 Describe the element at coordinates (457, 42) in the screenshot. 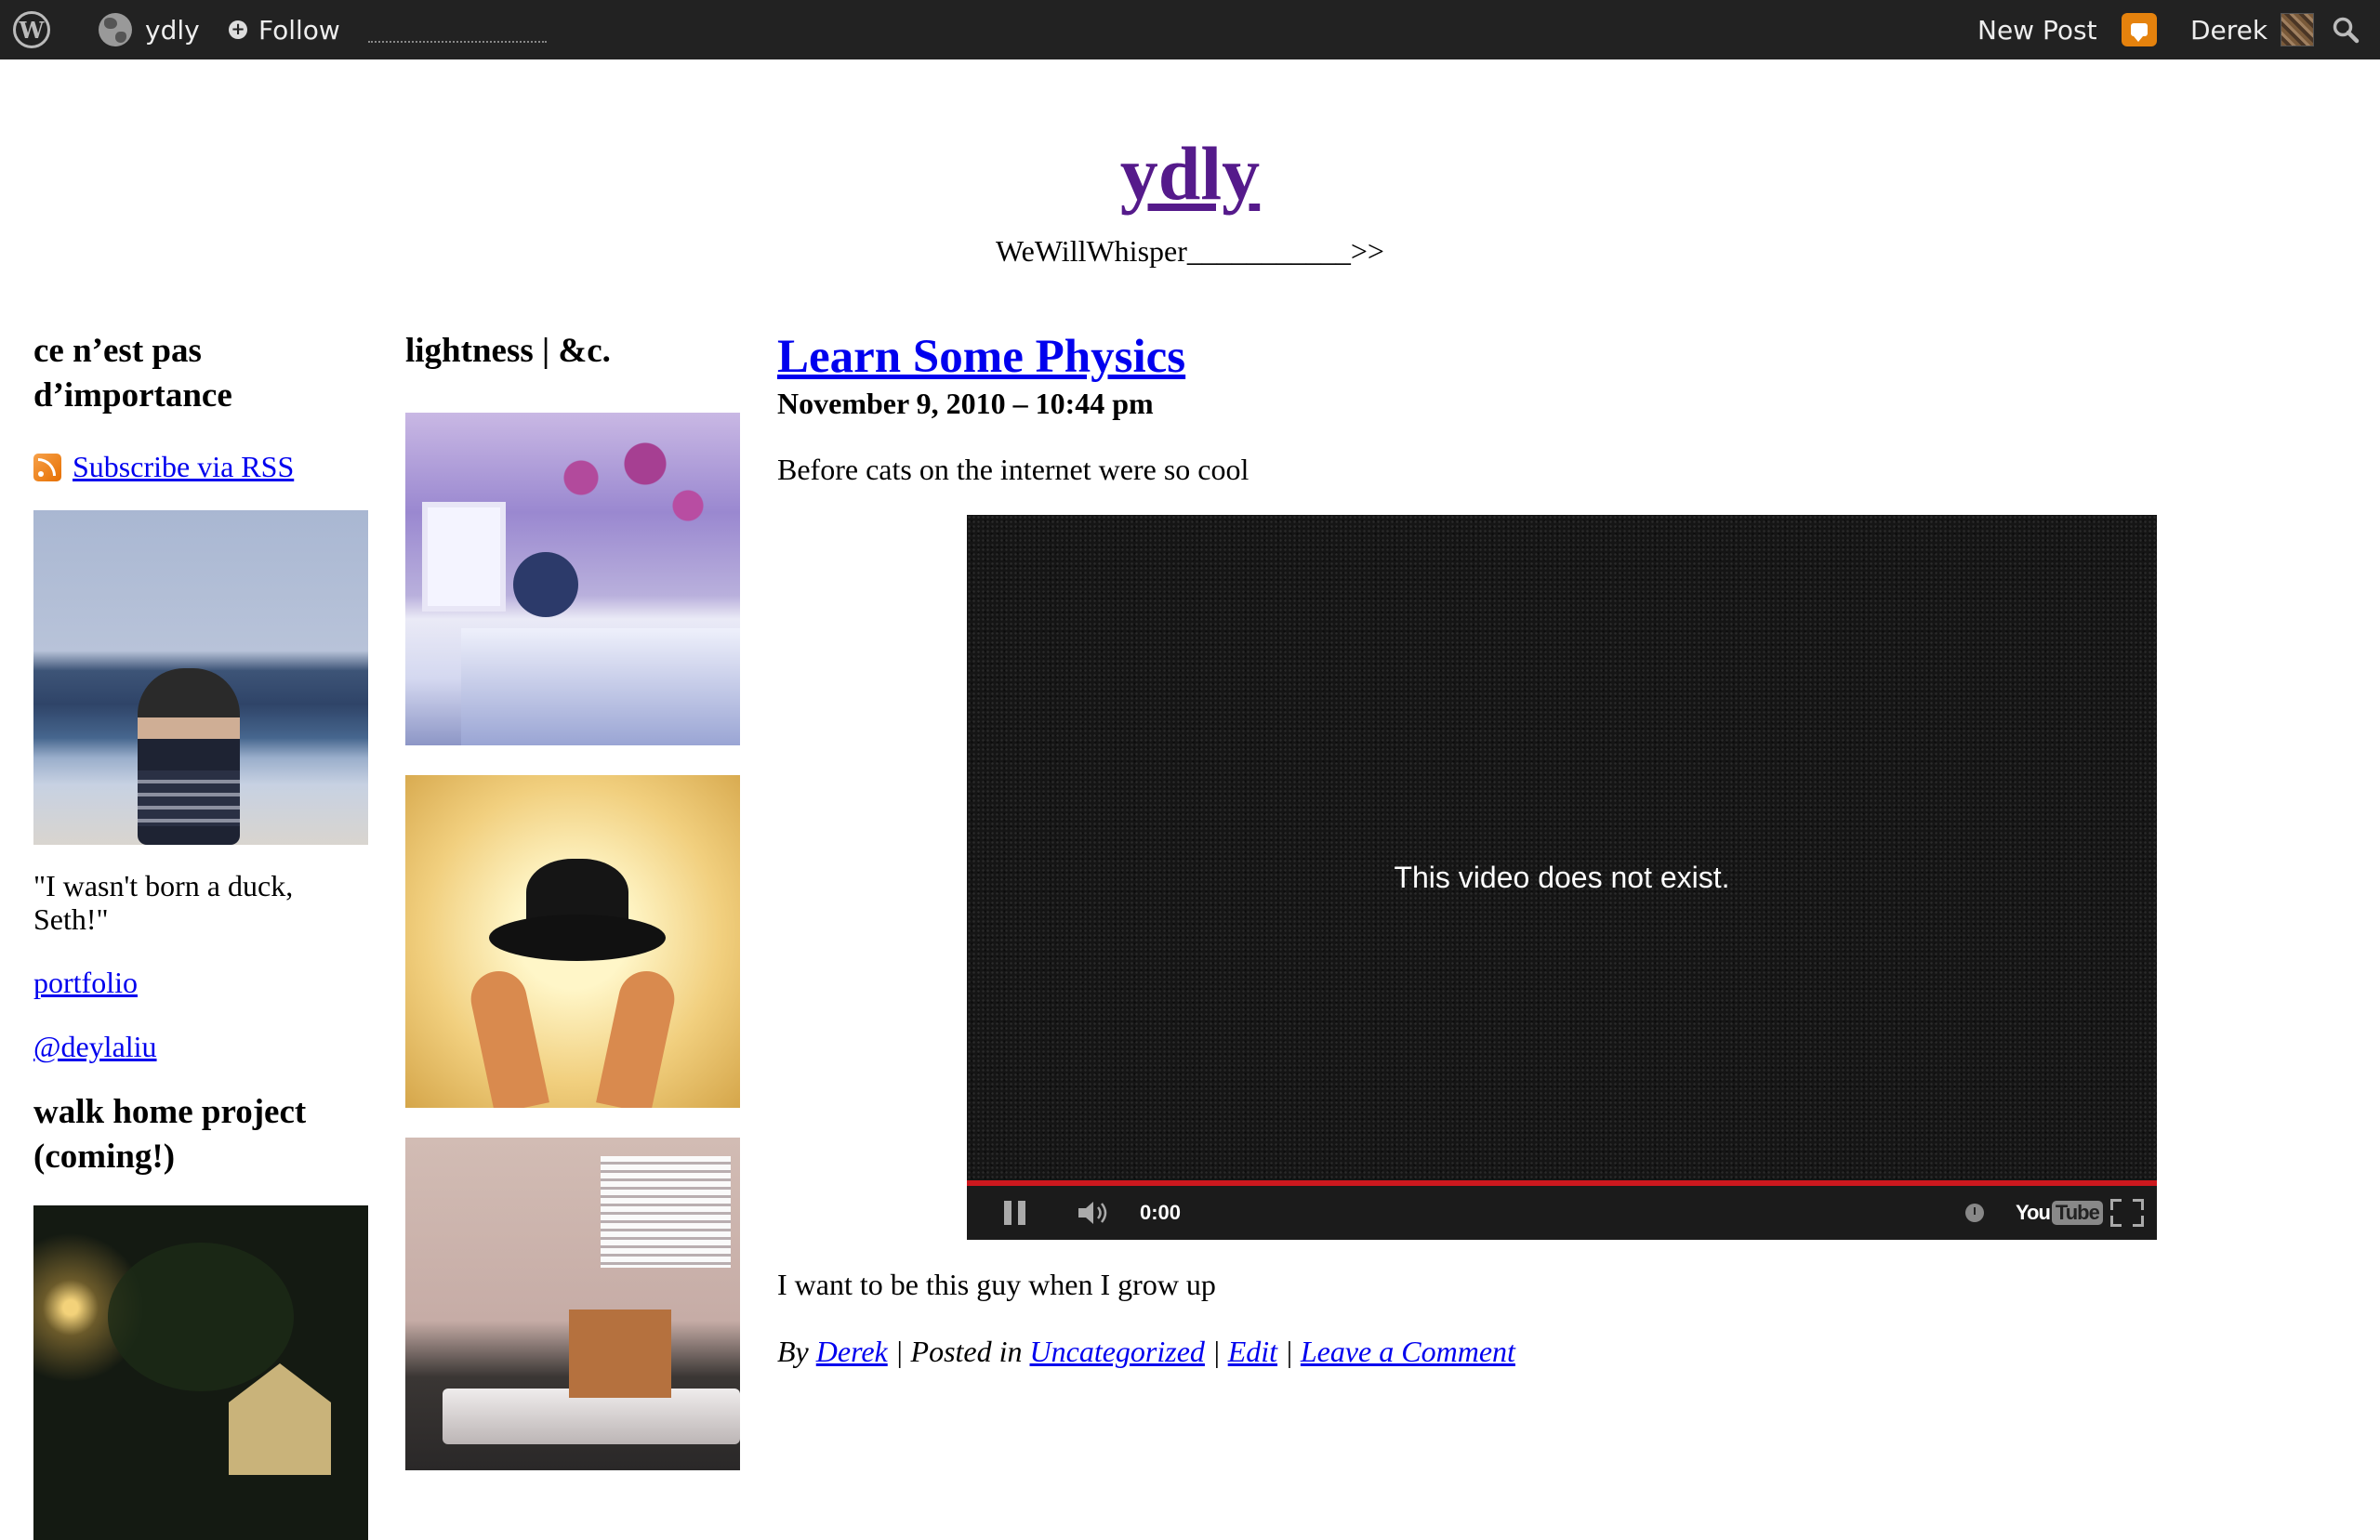

I see `admin-bar-divider` at that location.